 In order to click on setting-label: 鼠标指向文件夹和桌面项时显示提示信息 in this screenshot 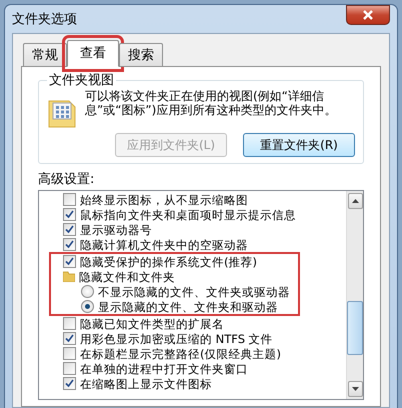, I will do `click(188, 215)`.